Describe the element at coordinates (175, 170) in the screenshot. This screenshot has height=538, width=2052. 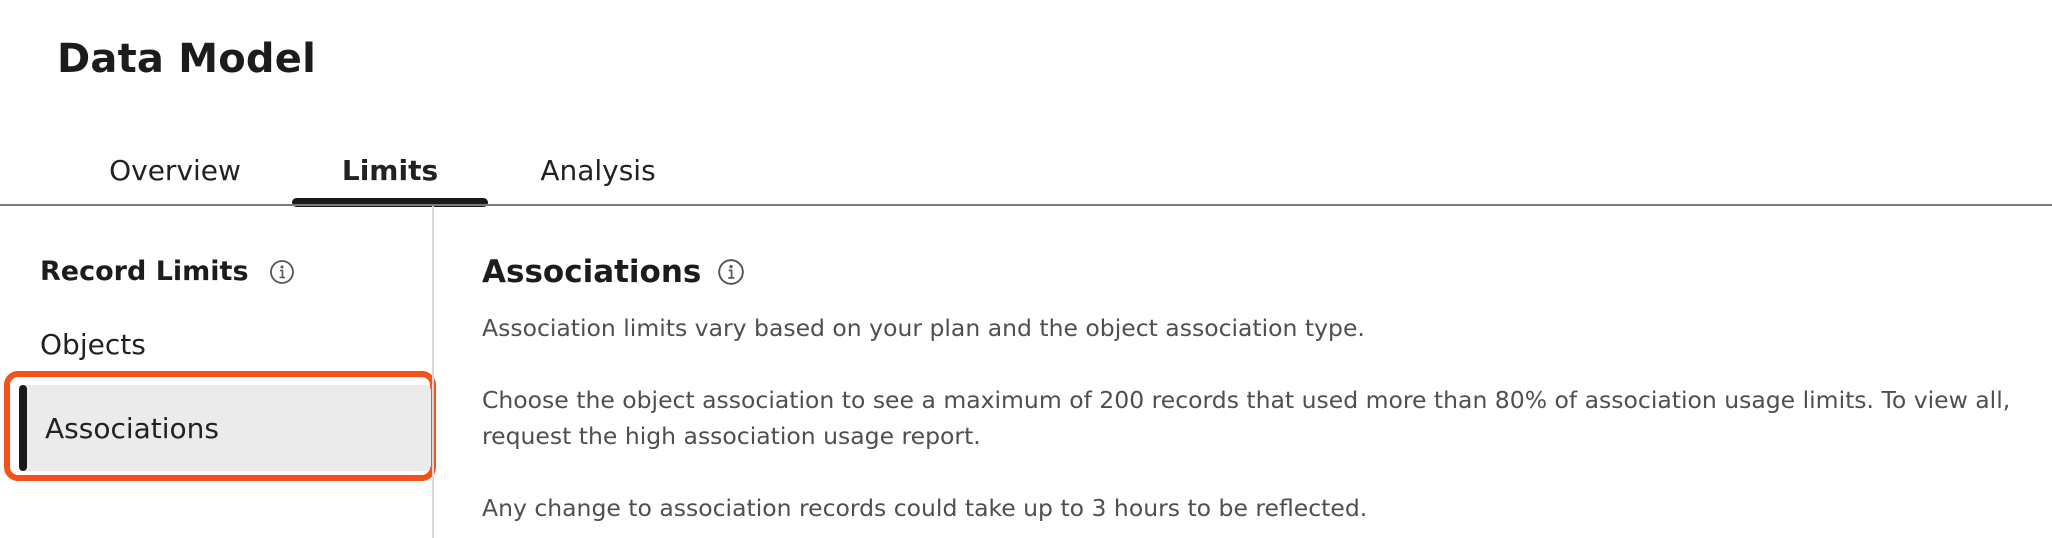
I see `tab-overview: Overview` at that location.